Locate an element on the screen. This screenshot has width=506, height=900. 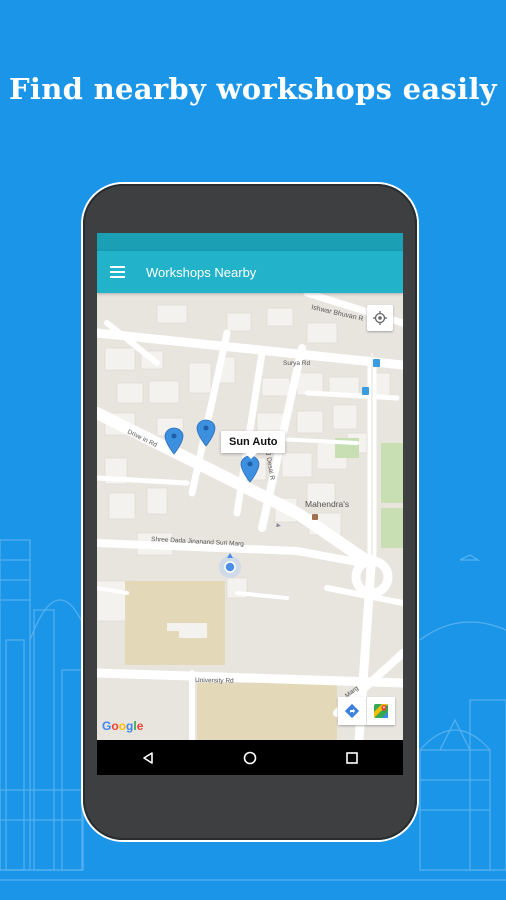
google-maps-icon is located at coordinates (381, 711).